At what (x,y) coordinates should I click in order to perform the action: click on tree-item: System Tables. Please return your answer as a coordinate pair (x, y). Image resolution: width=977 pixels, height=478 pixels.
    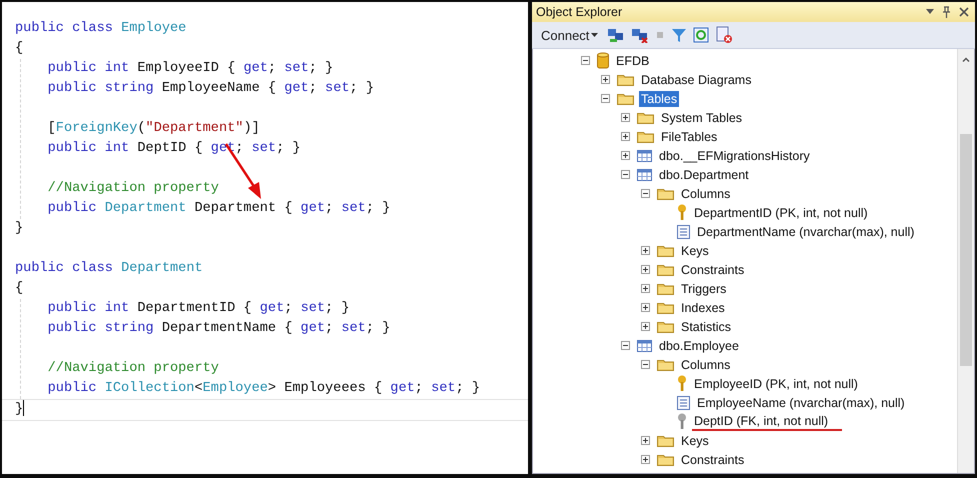
    Looking at the image, I should click on (701, 118).